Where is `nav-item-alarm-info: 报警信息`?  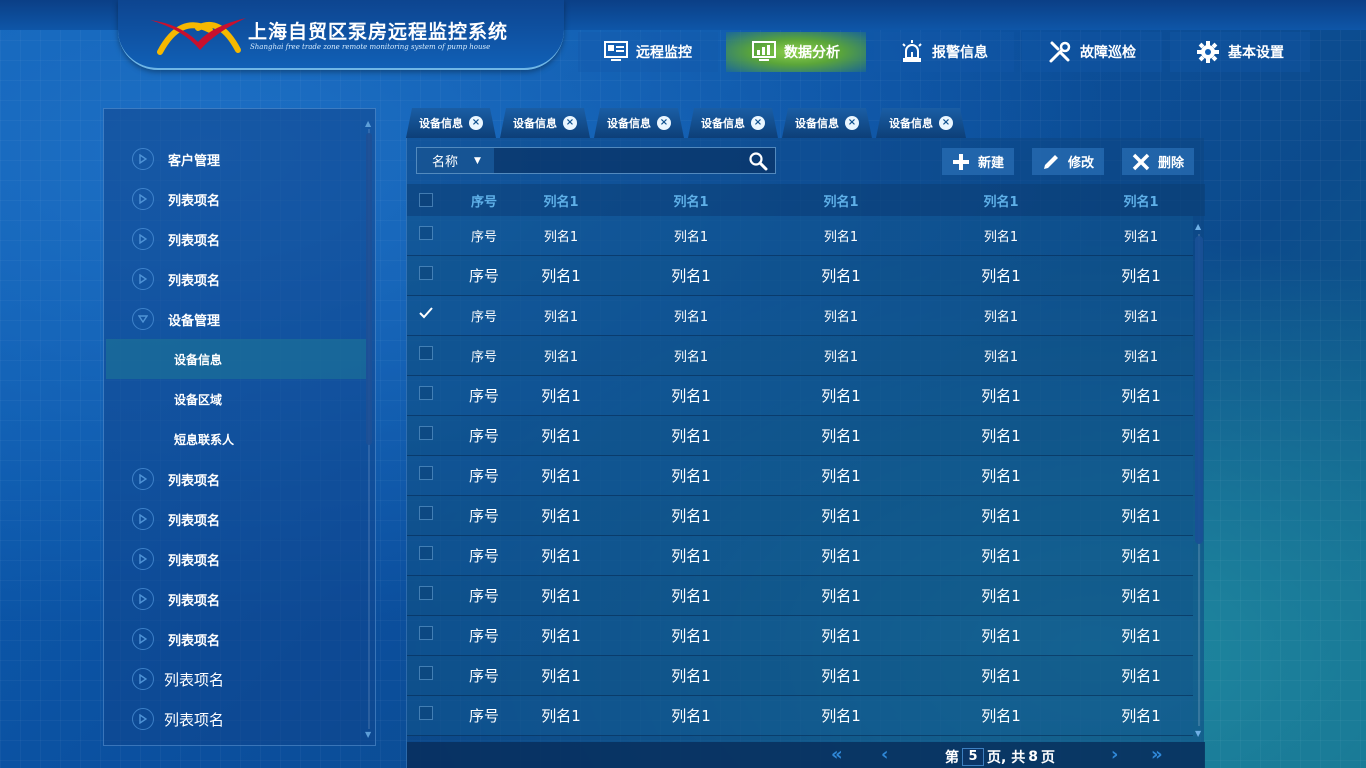 nav-item-alarm-info: 报警信息 is located at coordinates (944, 52).